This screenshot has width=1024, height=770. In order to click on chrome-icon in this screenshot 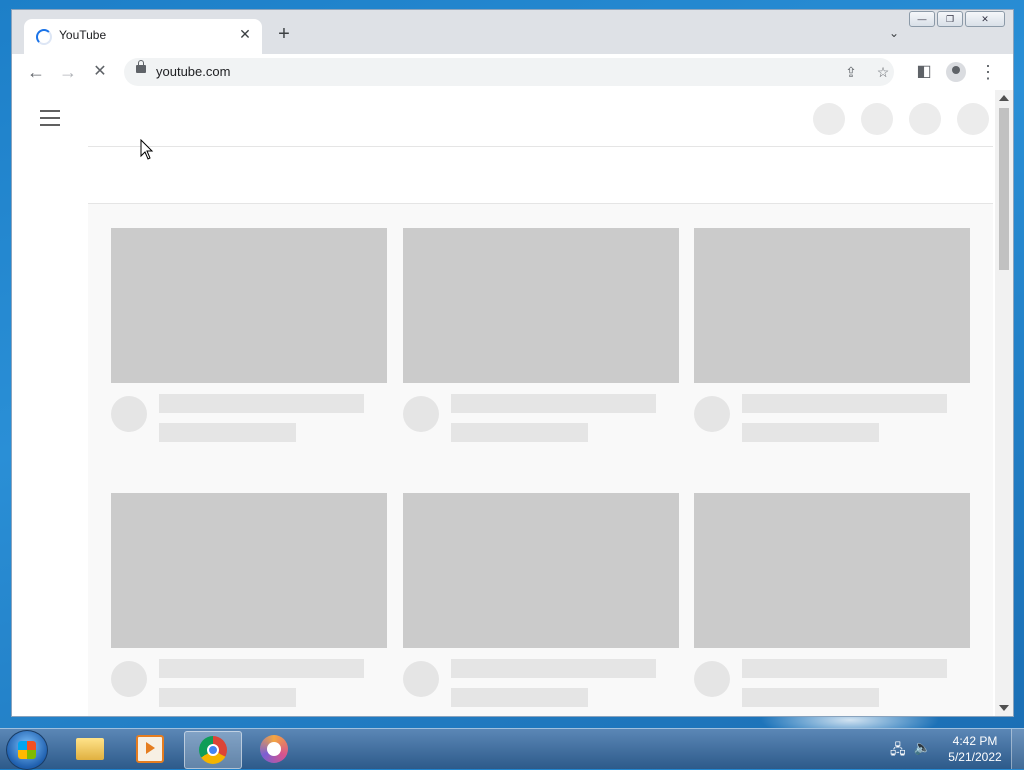, I will do `click(213, 750)`.